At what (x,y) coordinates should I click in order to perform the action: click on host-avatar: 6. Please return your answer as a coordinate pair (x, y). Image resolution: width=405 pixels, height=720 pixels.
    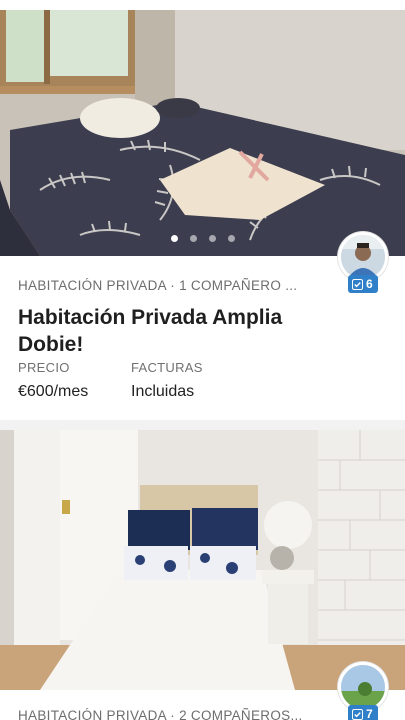
    Looking at the image, I should click on (363, 262).